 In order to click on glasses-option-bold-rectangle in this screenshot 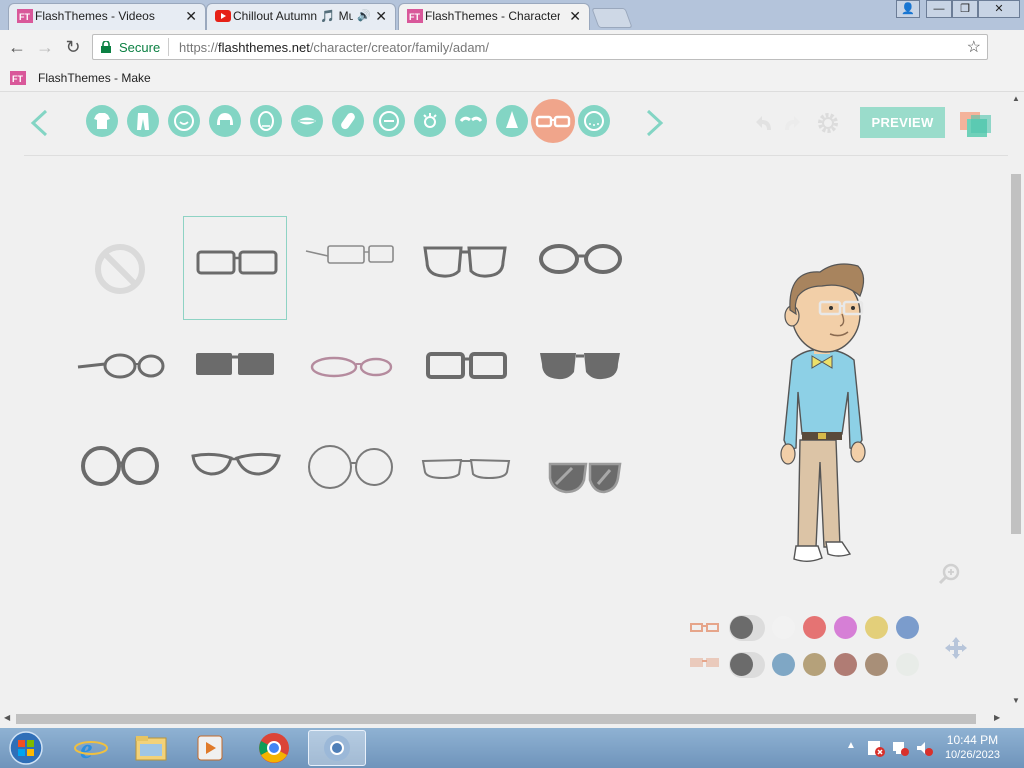, I will do `click(465, 368)`.